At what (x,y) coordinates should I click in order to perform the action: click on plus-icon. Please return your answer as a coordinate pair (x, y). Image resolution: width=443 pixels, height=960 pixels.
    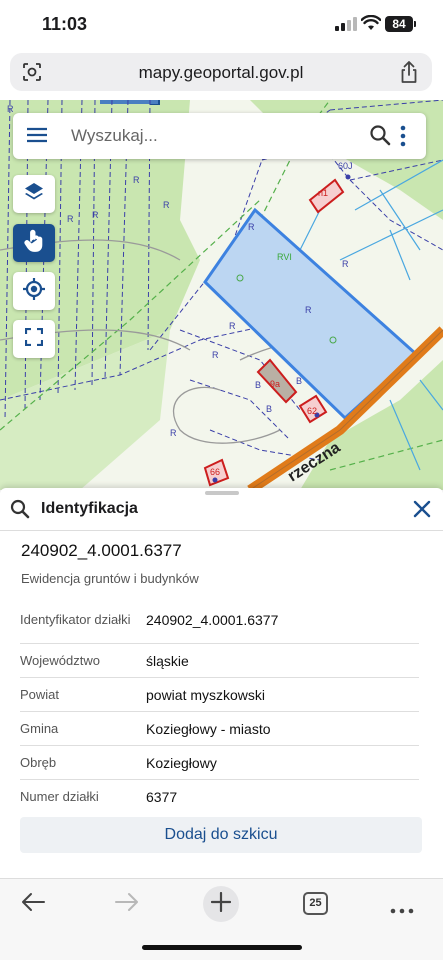
    Looking at the image, I should click on (221, 904).